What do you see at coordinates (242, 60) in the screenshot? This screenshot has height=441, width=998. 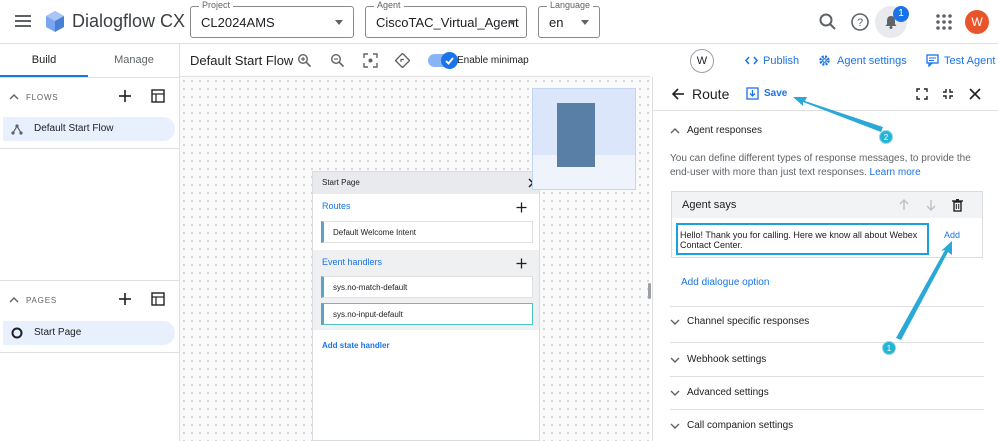 I see `flow-title: Default Start Flow` at bounding box center [242, 60].